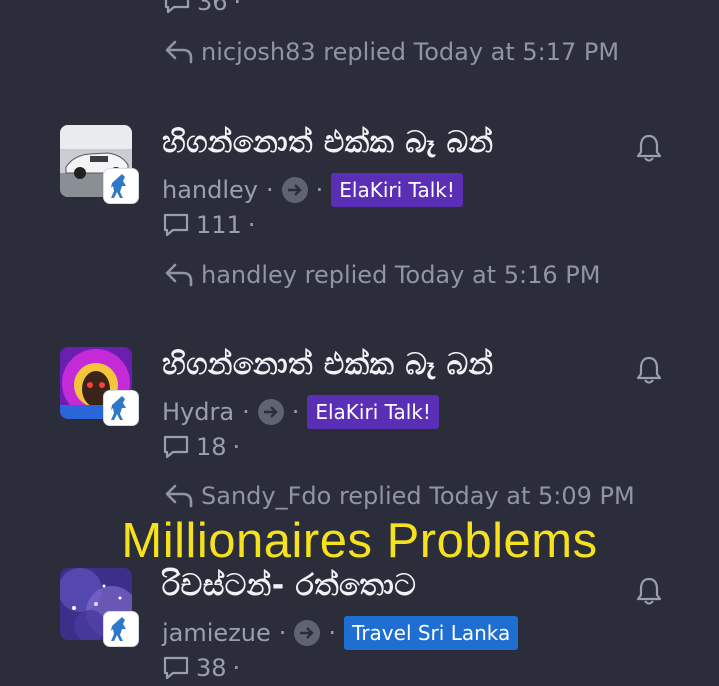 The height and width of the screenshot is (686, 719). Describe the element at coordinates (312, 190) in the screenshot. I see `thread-meta: handley · · ElaKiri Talk!` at that location.